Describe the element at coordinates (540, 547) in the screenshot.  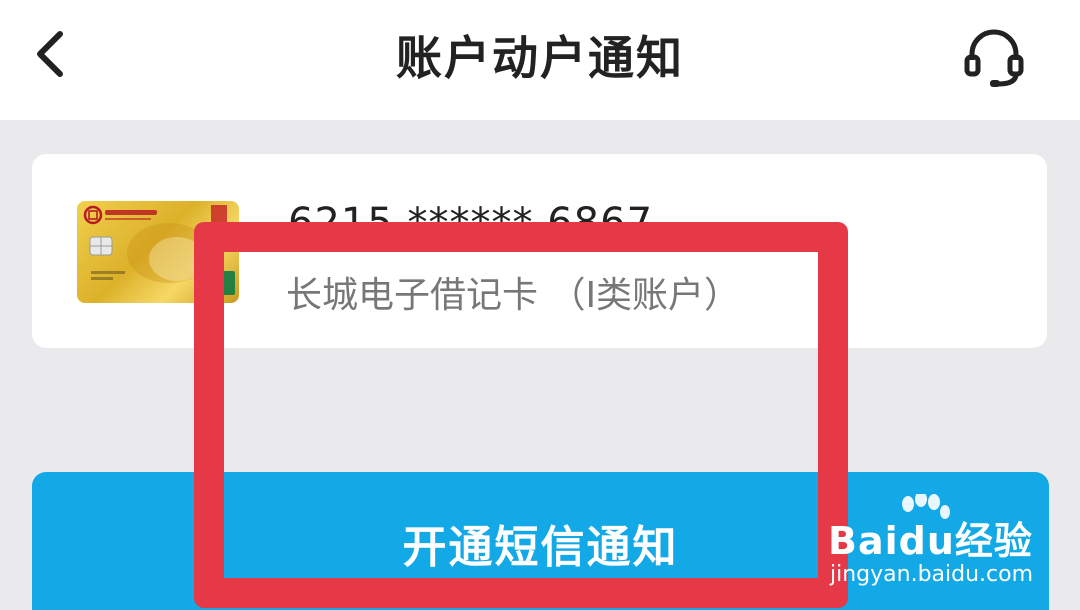
I see `enable-sms-label: 开通短信通知` at that location.